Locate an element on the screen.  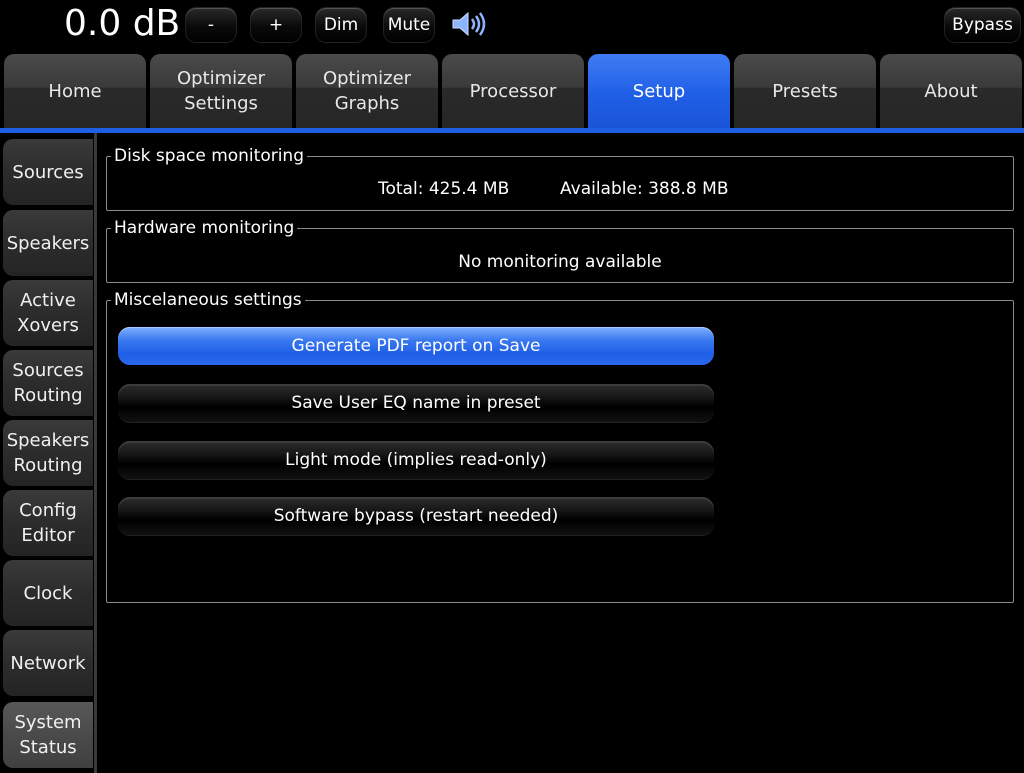
tab-label: Optimizer Settings is located at coordinates (221, 91).